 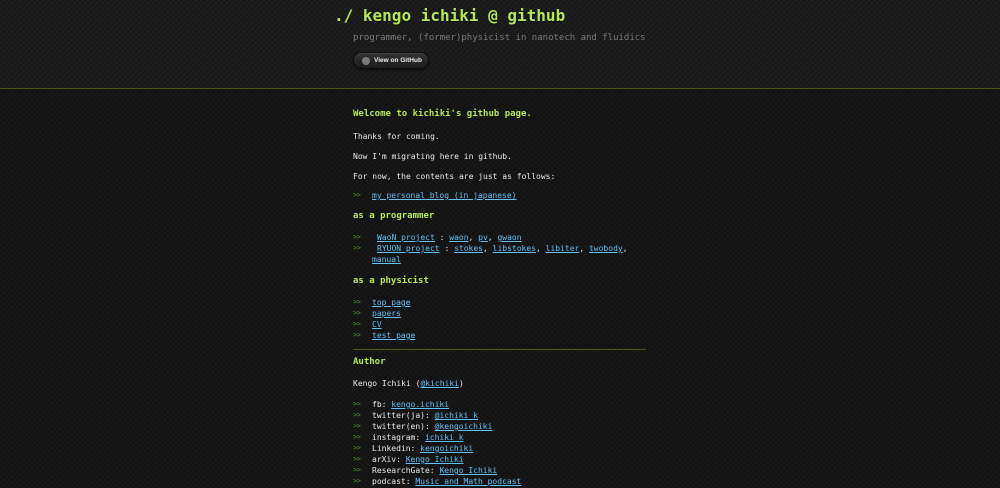 I want to click on welcome-heading: Welcome to kichiki's github page., so click(x=442, y=114).